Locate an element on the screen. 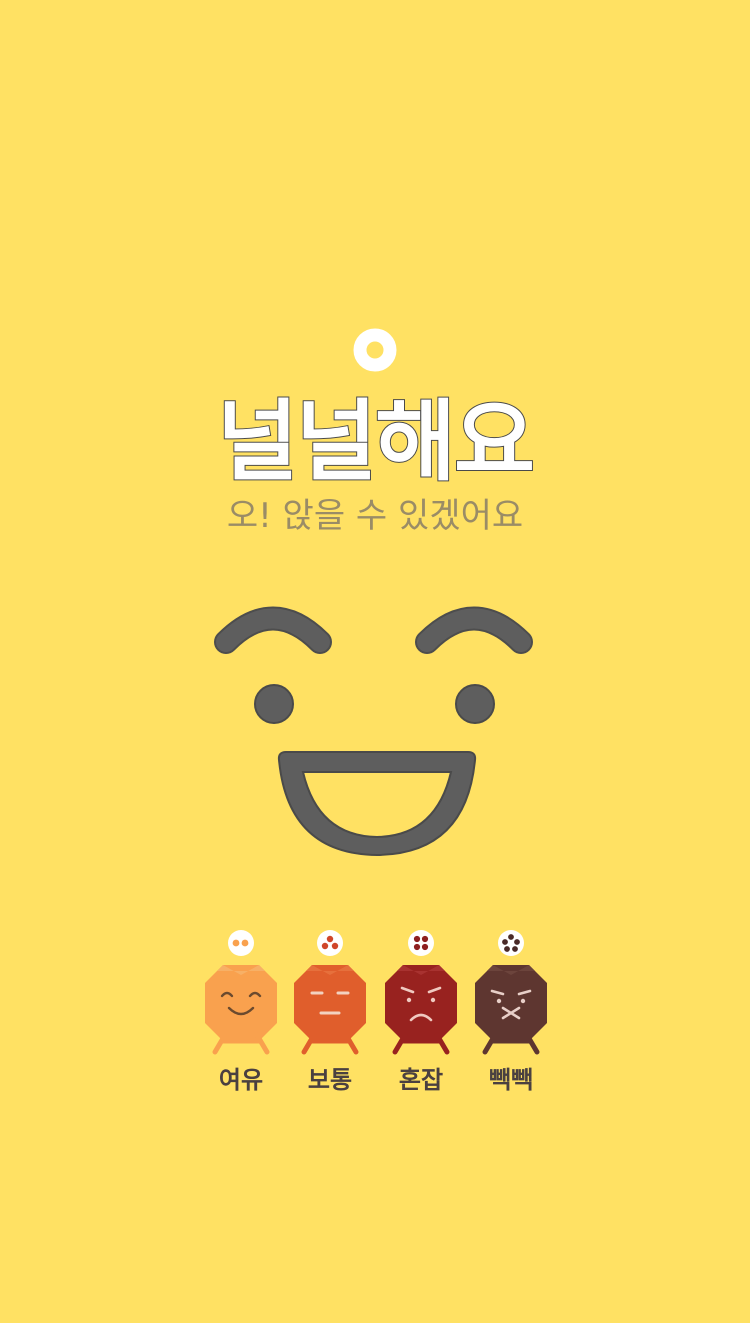 Image resolution: width=750 pixels, height=1323 pixels. crowded-badge is located at coordinates (511, 943).